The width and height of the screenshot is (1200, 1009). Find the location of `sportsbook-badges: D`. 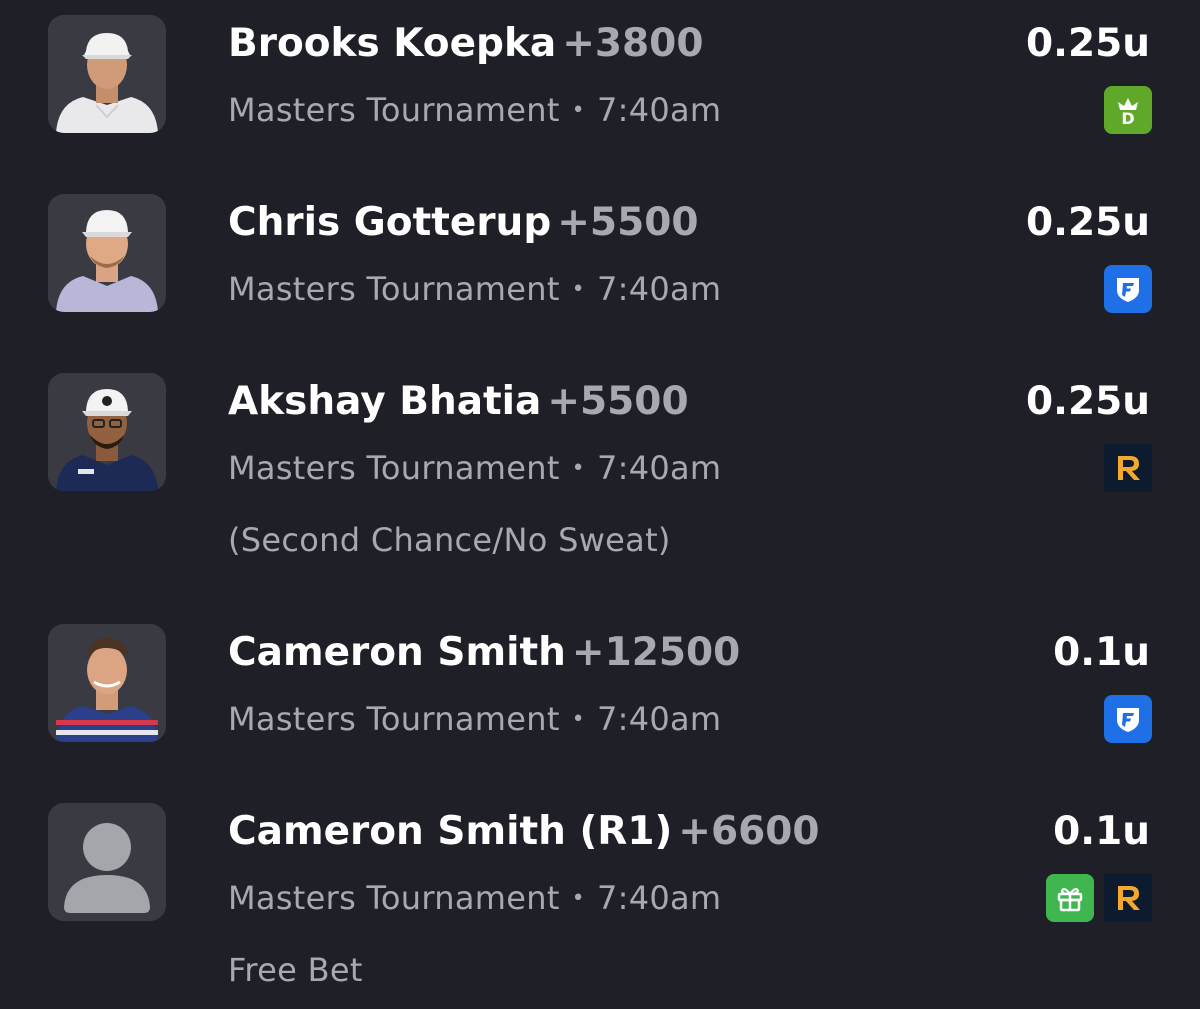

sportsbook-badges: D is located at coordinates (1128, 110).